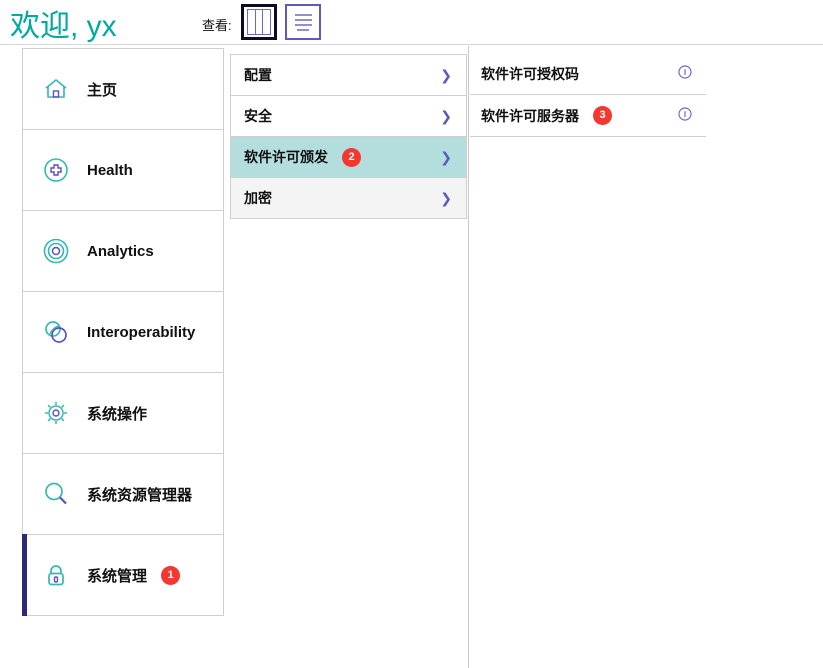 Image resolution: width=823 pixels, height=668 pixels. What do you see at coordinates (123, 89) in the screenshot?
I see `sidebar-item-home: 主页` at bounding box center [123, 89].